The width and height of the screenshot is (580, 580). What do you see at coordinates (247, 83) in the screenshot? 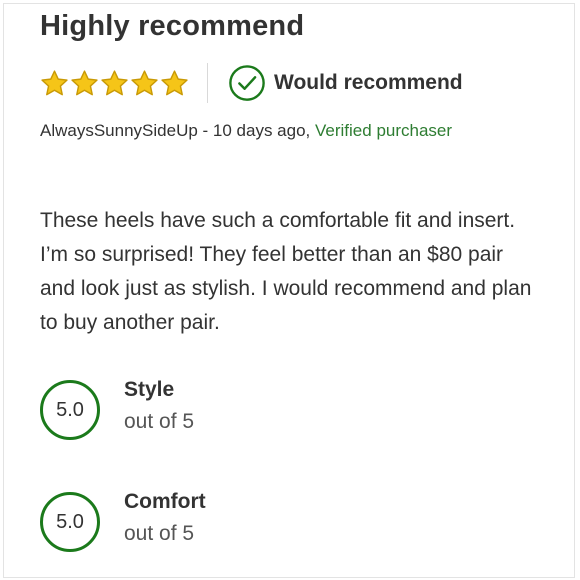
I see `check-circle-icon` at bounding box center [247, 83].